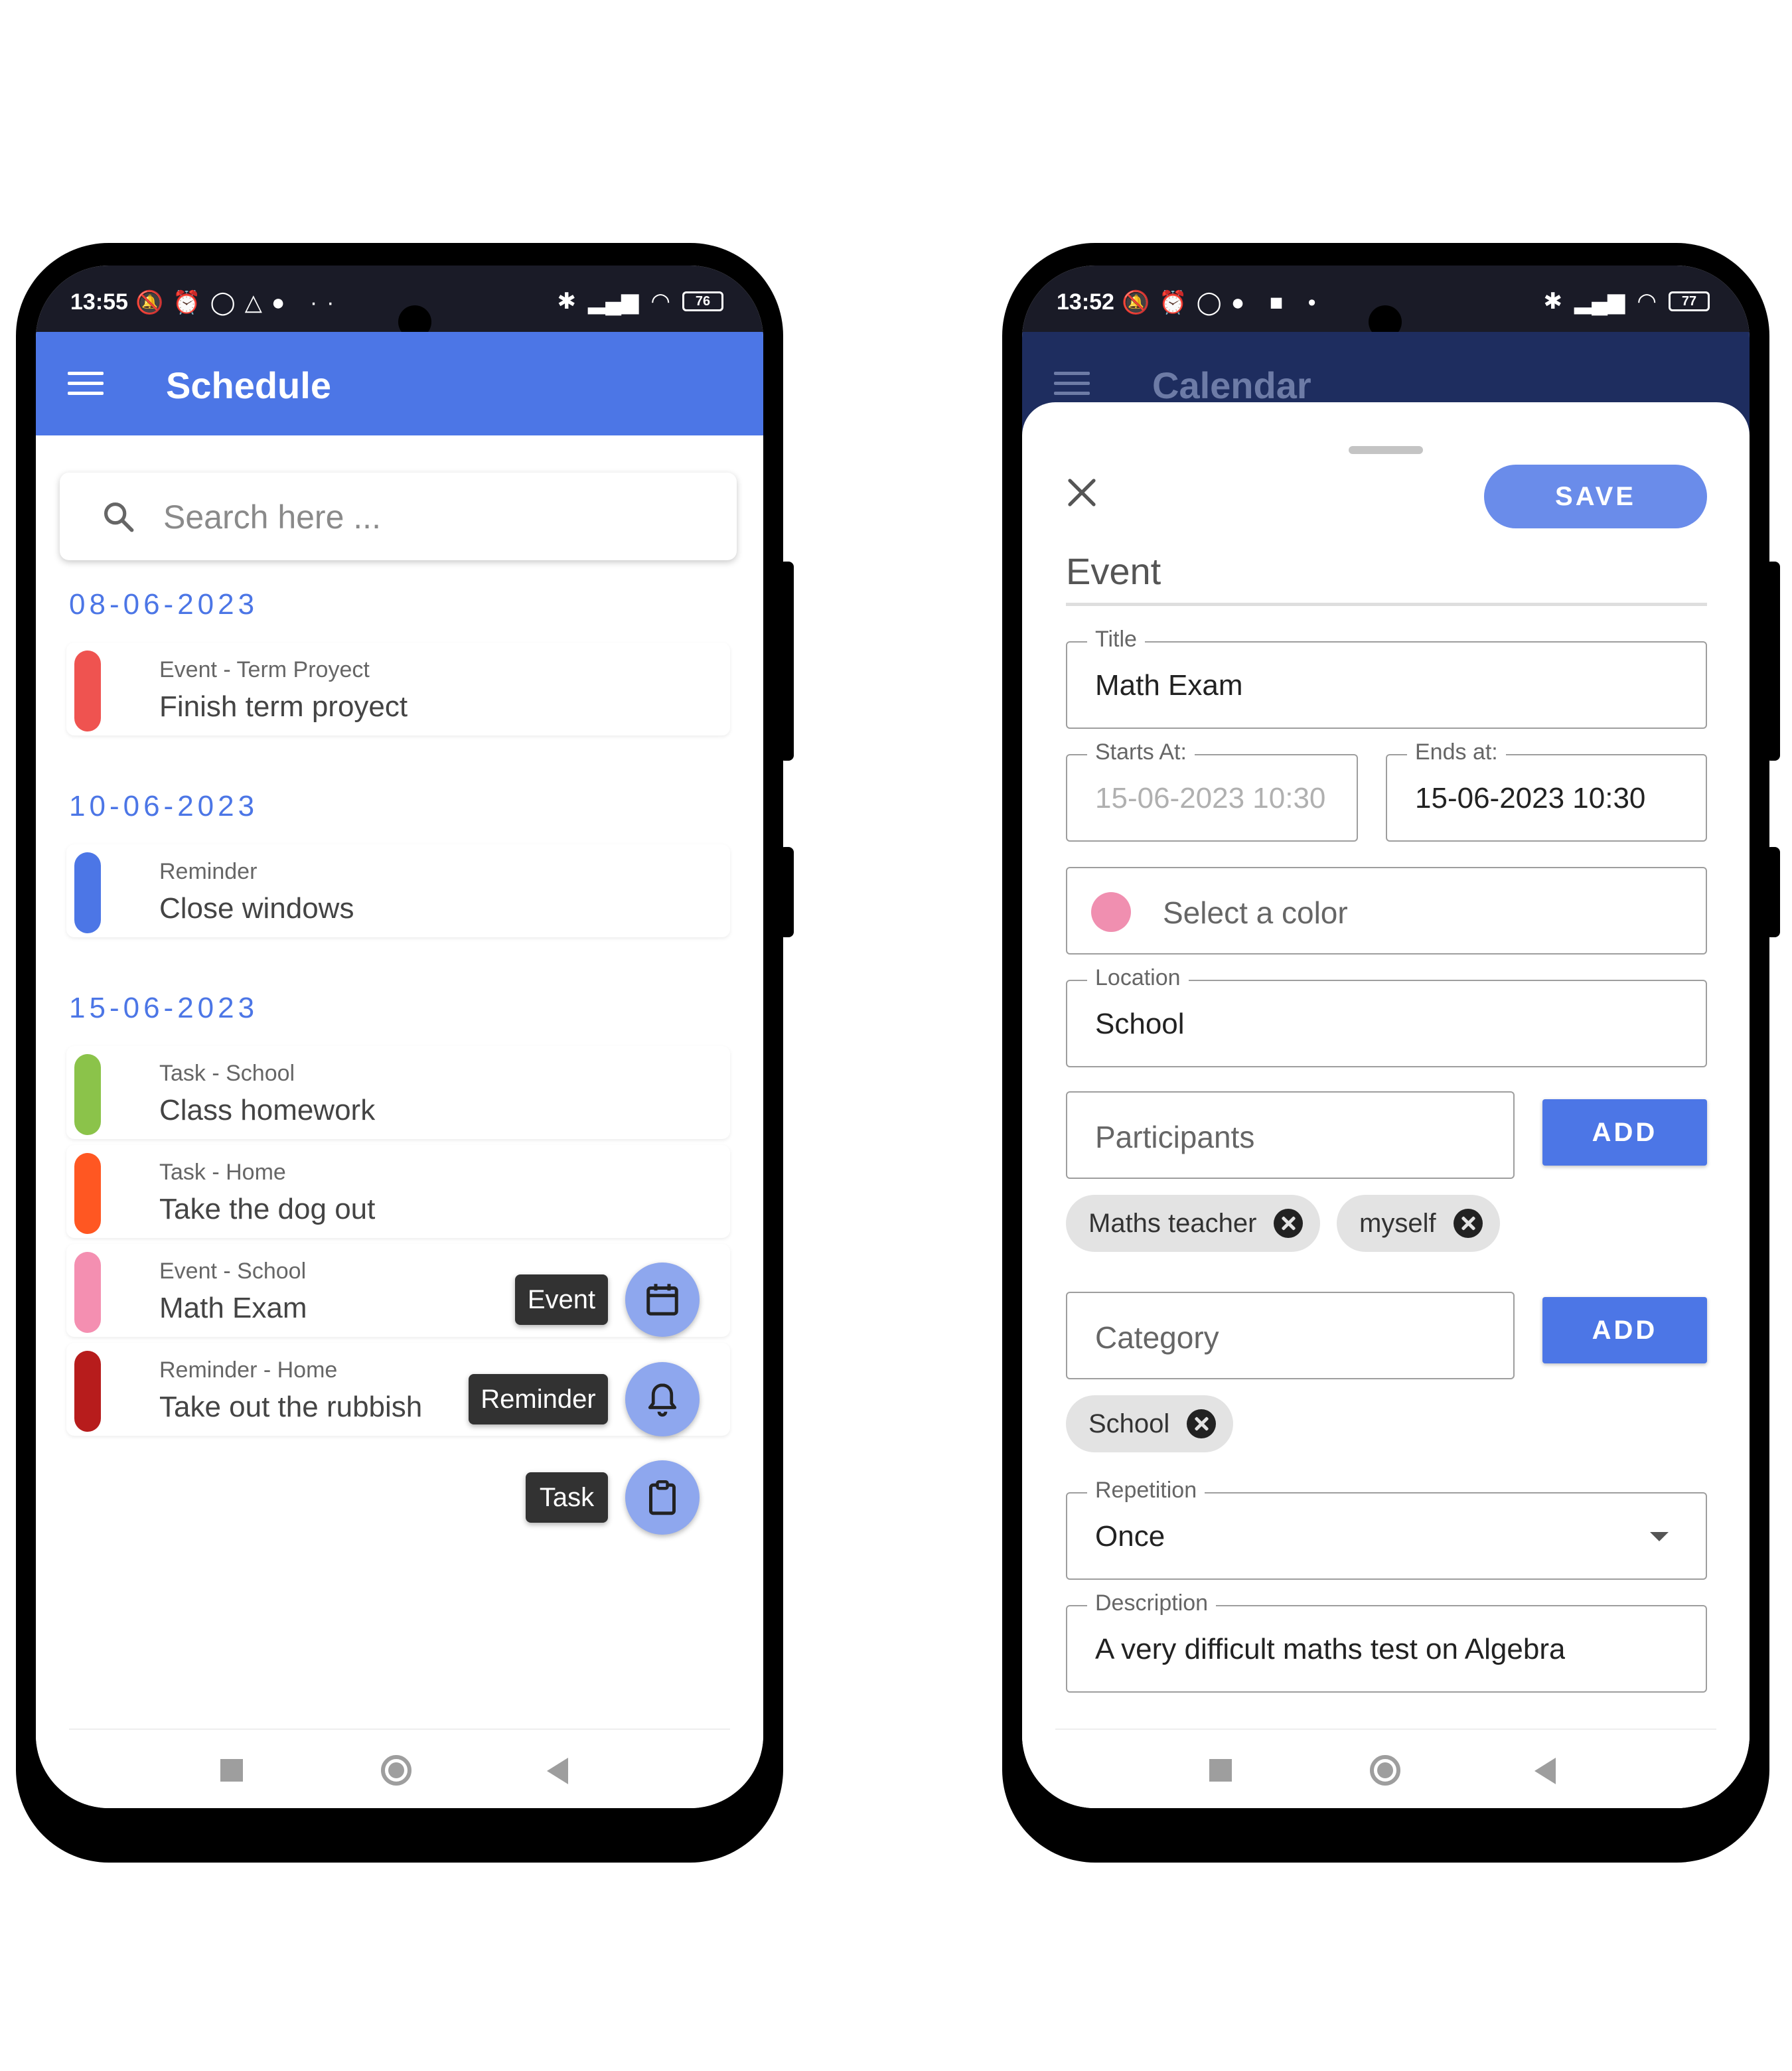 The image size is (1792, 2071). Describe the element at coordinates (1169, 685) in the screenshot. I see `field-value: Math Exam` at that location.